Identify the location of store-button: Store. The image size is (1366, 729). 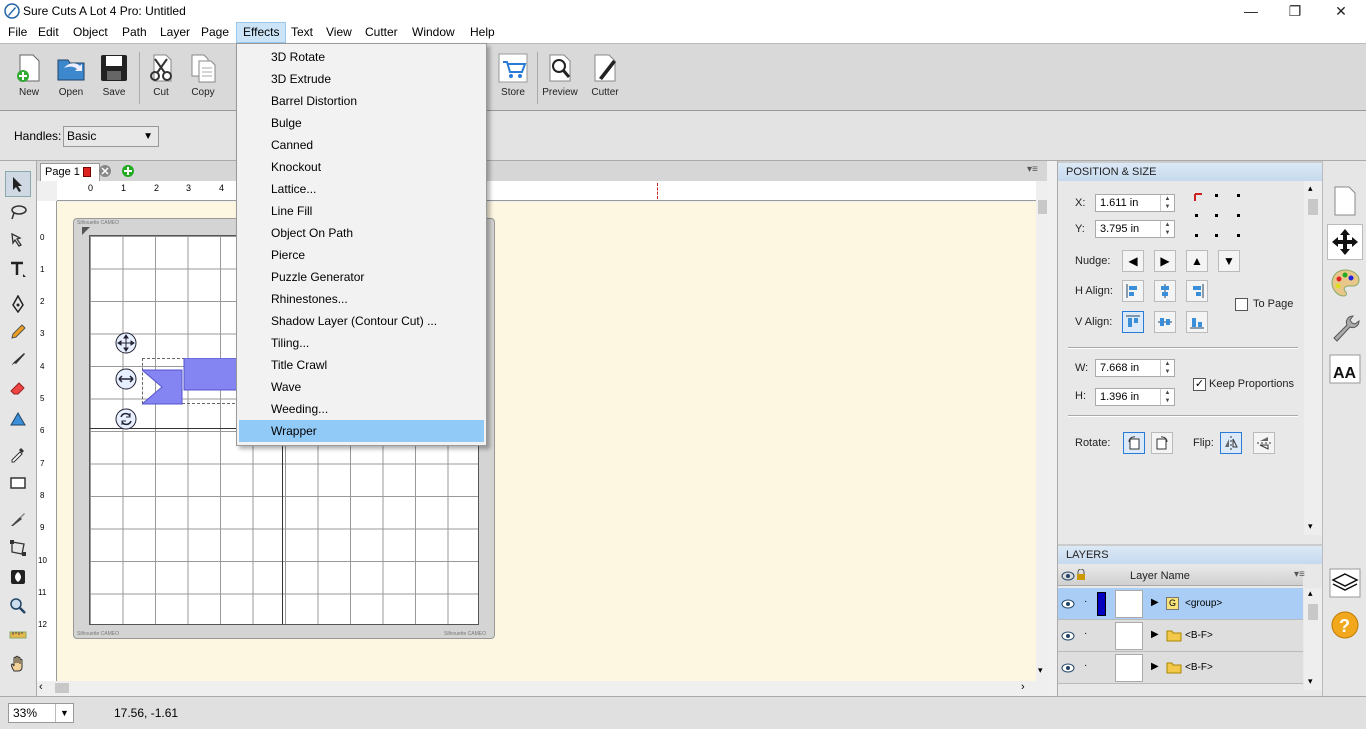
(513, 78).